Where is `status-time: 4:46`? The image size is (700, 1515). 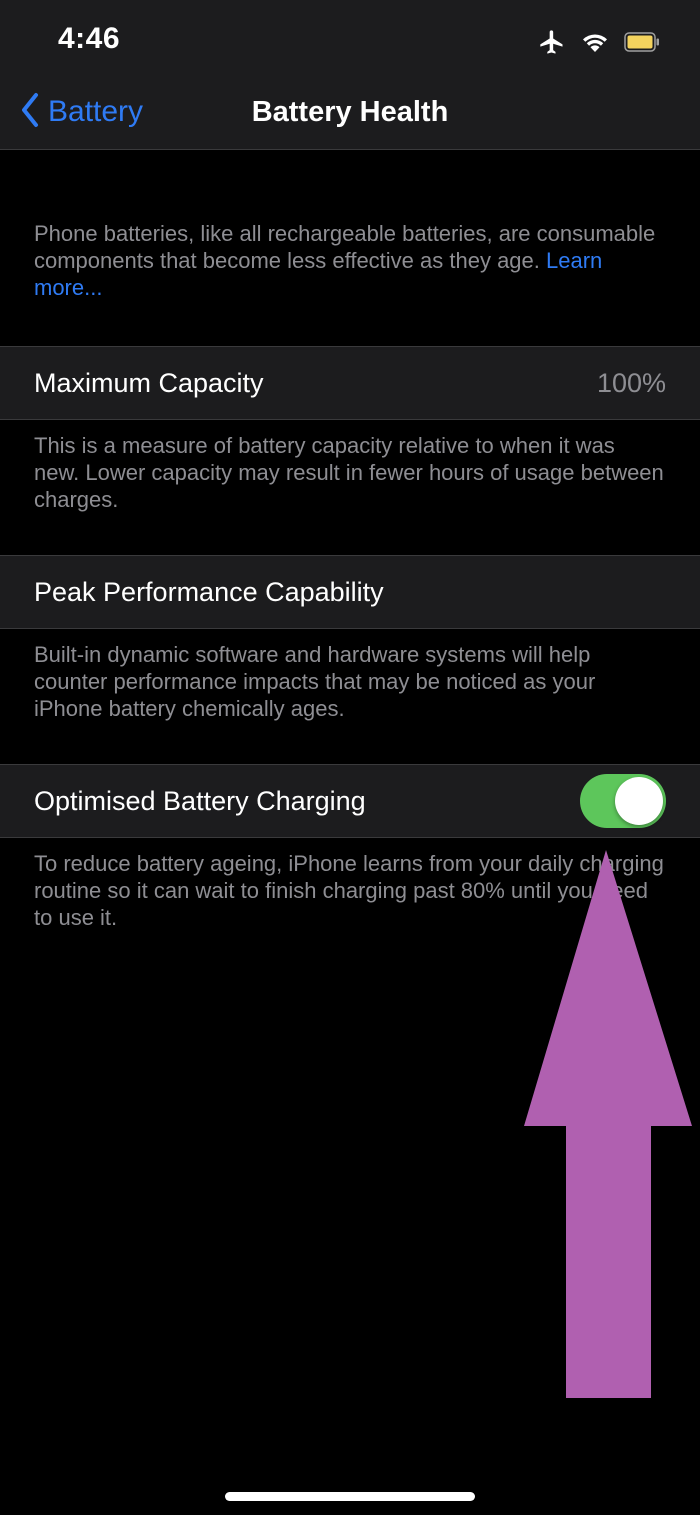 status-time: 4:46 is located at coordinates (89, 38).